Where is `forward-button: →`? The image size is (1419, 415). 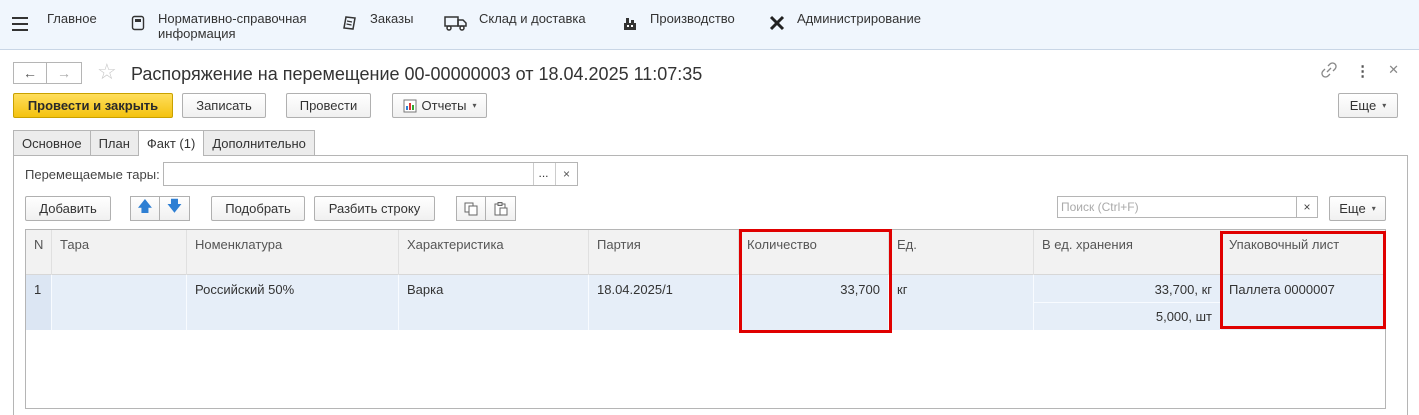
forward-button: → is located at coordinates (64, 73).